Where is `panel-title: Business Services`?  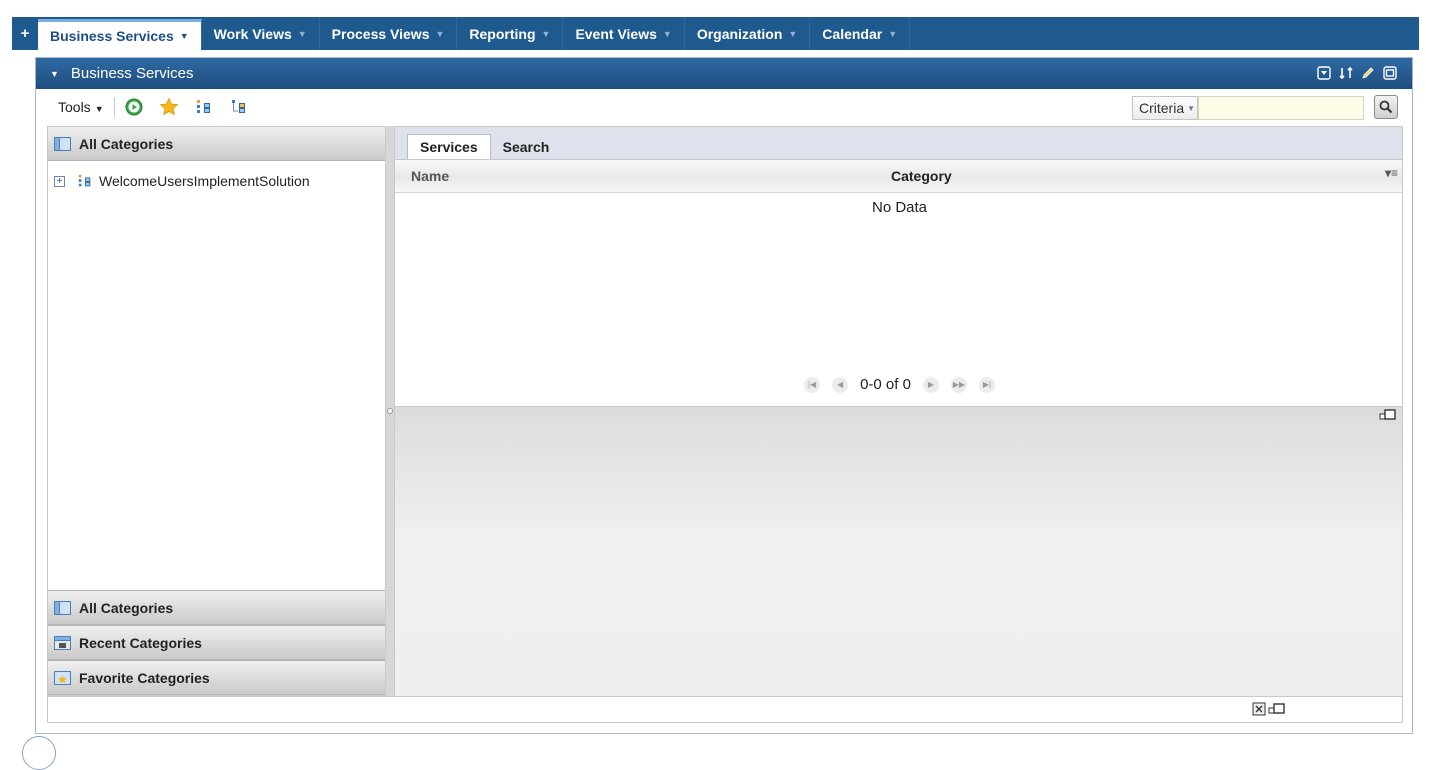
panel-title: Business Services is located at coordinates (132, 73).